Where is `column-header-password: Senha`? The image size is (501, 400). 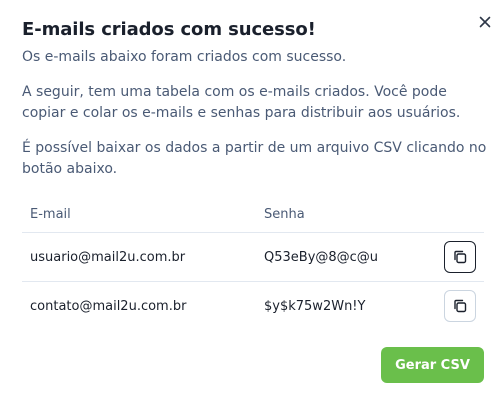 column-header-password: Senha is located at coordinates (346, 214).